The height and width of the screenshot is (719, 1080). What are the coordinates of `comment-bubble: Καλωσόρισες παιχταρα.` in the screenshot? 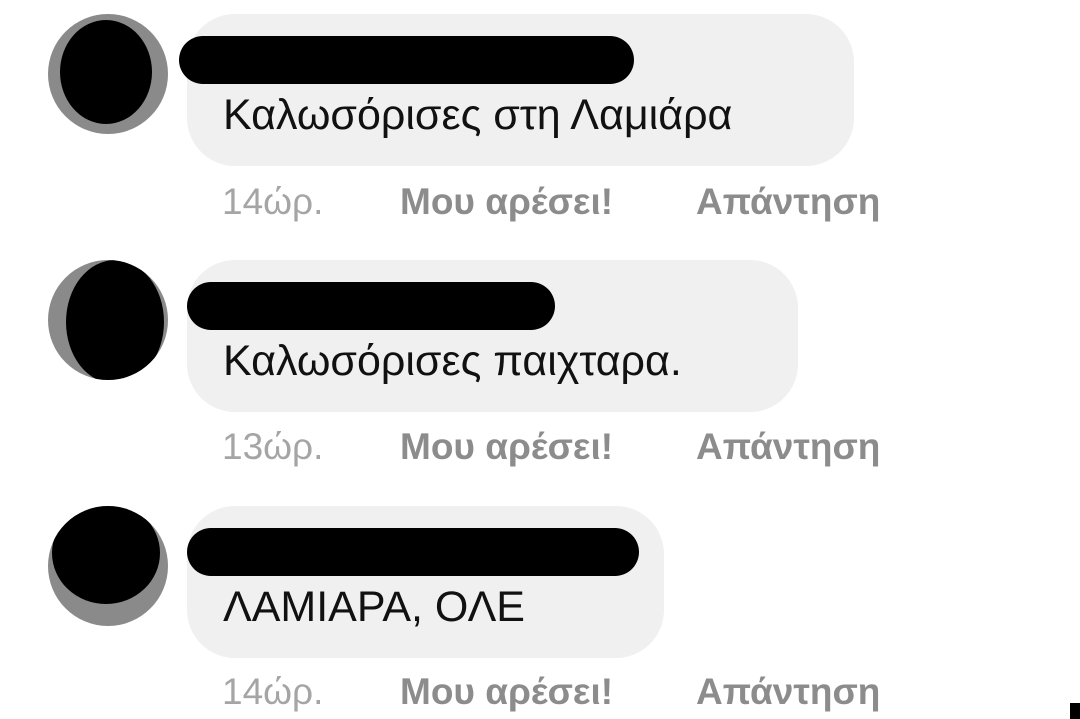 It's located at (492, 336).